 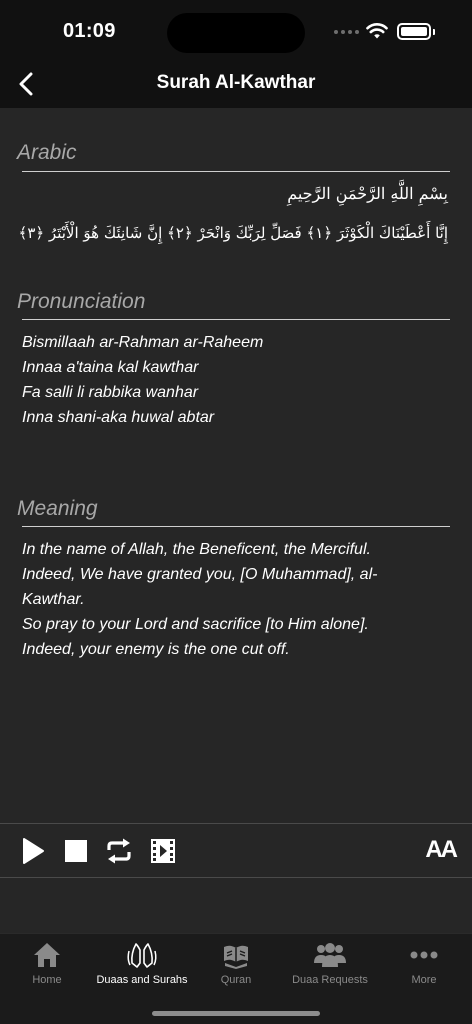 I want to click on more-dots-icon, so click(x=424, y=955).